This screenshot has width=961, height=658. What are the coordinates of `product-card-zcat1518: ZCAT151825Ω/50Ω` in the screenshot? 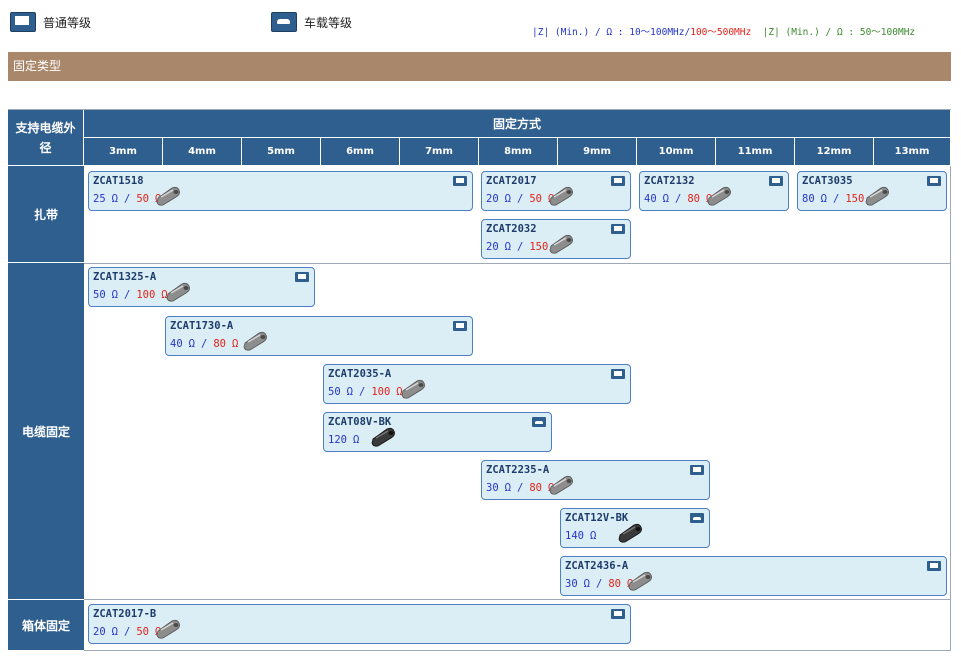 It's located at (280, 191).